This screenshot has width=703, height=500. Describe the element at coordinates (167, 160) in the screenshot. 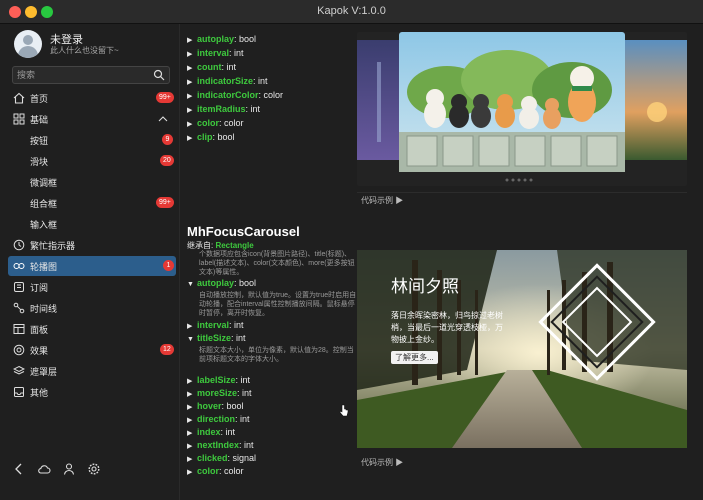

I see `slider-badge: 20` at that location.